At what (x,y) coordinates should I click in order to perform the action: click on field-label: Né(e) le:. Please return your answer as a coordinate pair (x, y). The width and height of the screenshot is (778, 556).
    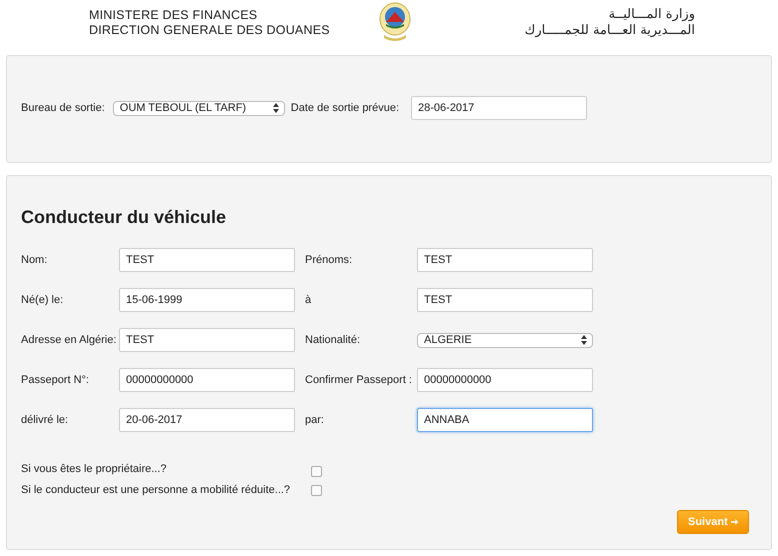
    Looking at the image, I should click on (42, 300).